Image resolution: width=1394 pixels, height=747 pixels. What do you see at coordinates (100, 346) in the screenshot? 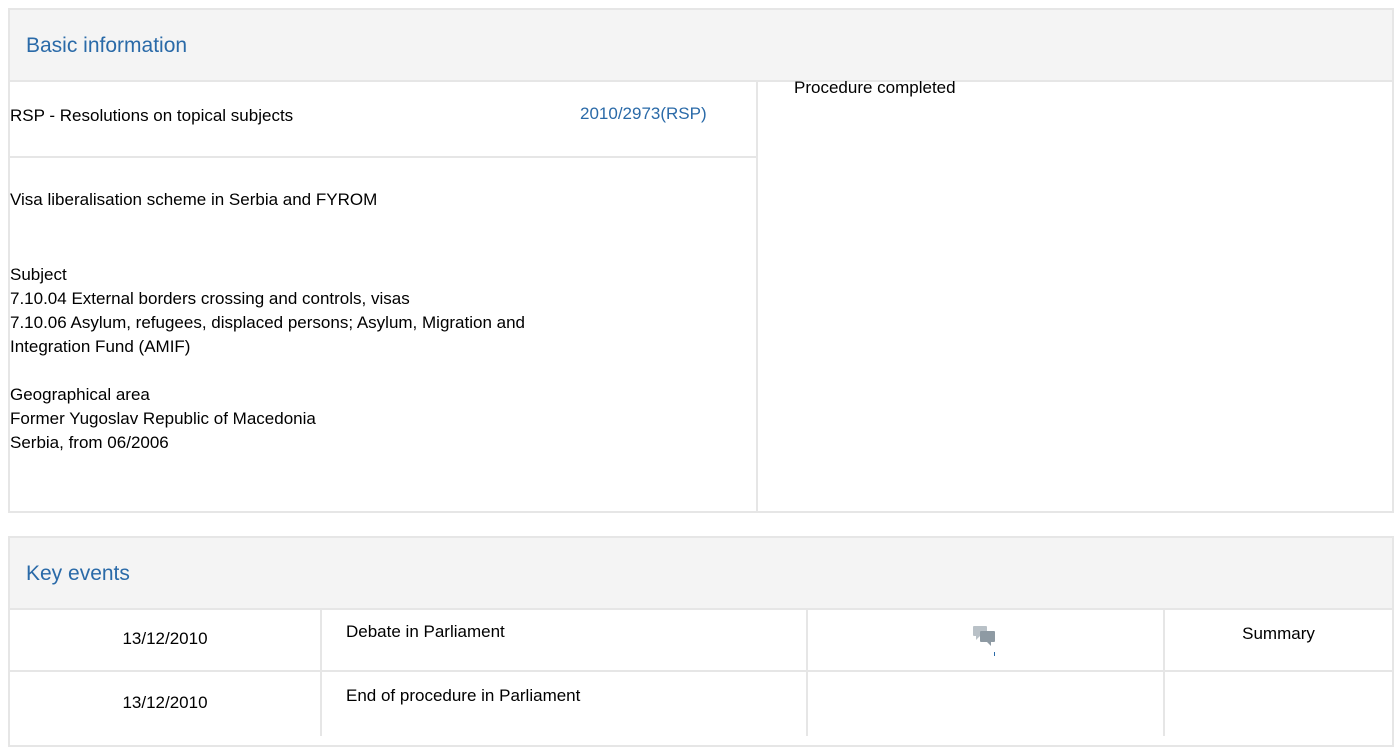
I see `subject-item: Integration Fund (AMIF)` at bounding box center [100, 346].